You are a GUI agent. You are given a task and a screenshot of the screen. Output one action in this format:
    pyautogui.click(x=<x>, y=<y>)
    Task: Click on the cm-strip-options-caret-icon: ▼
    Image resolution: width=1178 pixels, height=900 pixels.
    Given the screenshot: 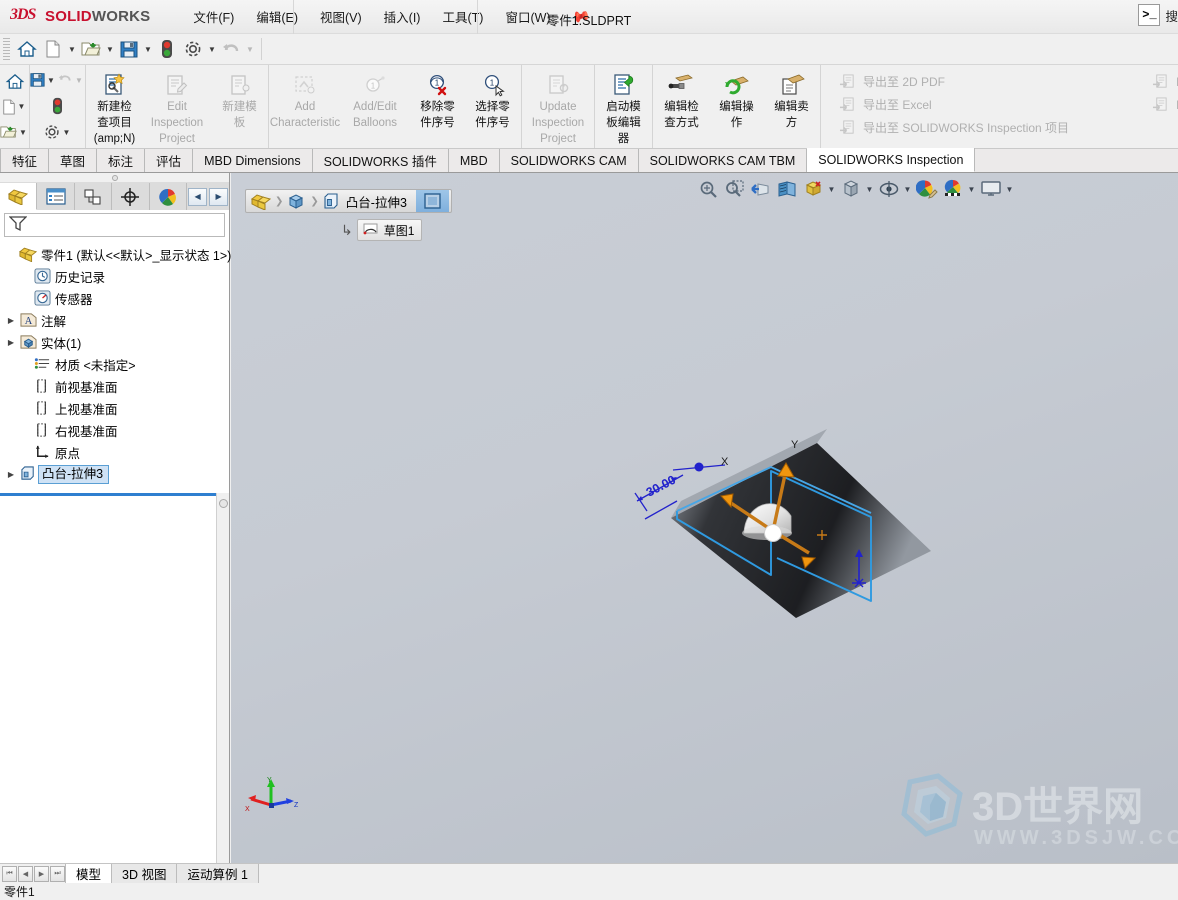 What is the action you would take?
    pyautogui.click(x=67, y=132)
    